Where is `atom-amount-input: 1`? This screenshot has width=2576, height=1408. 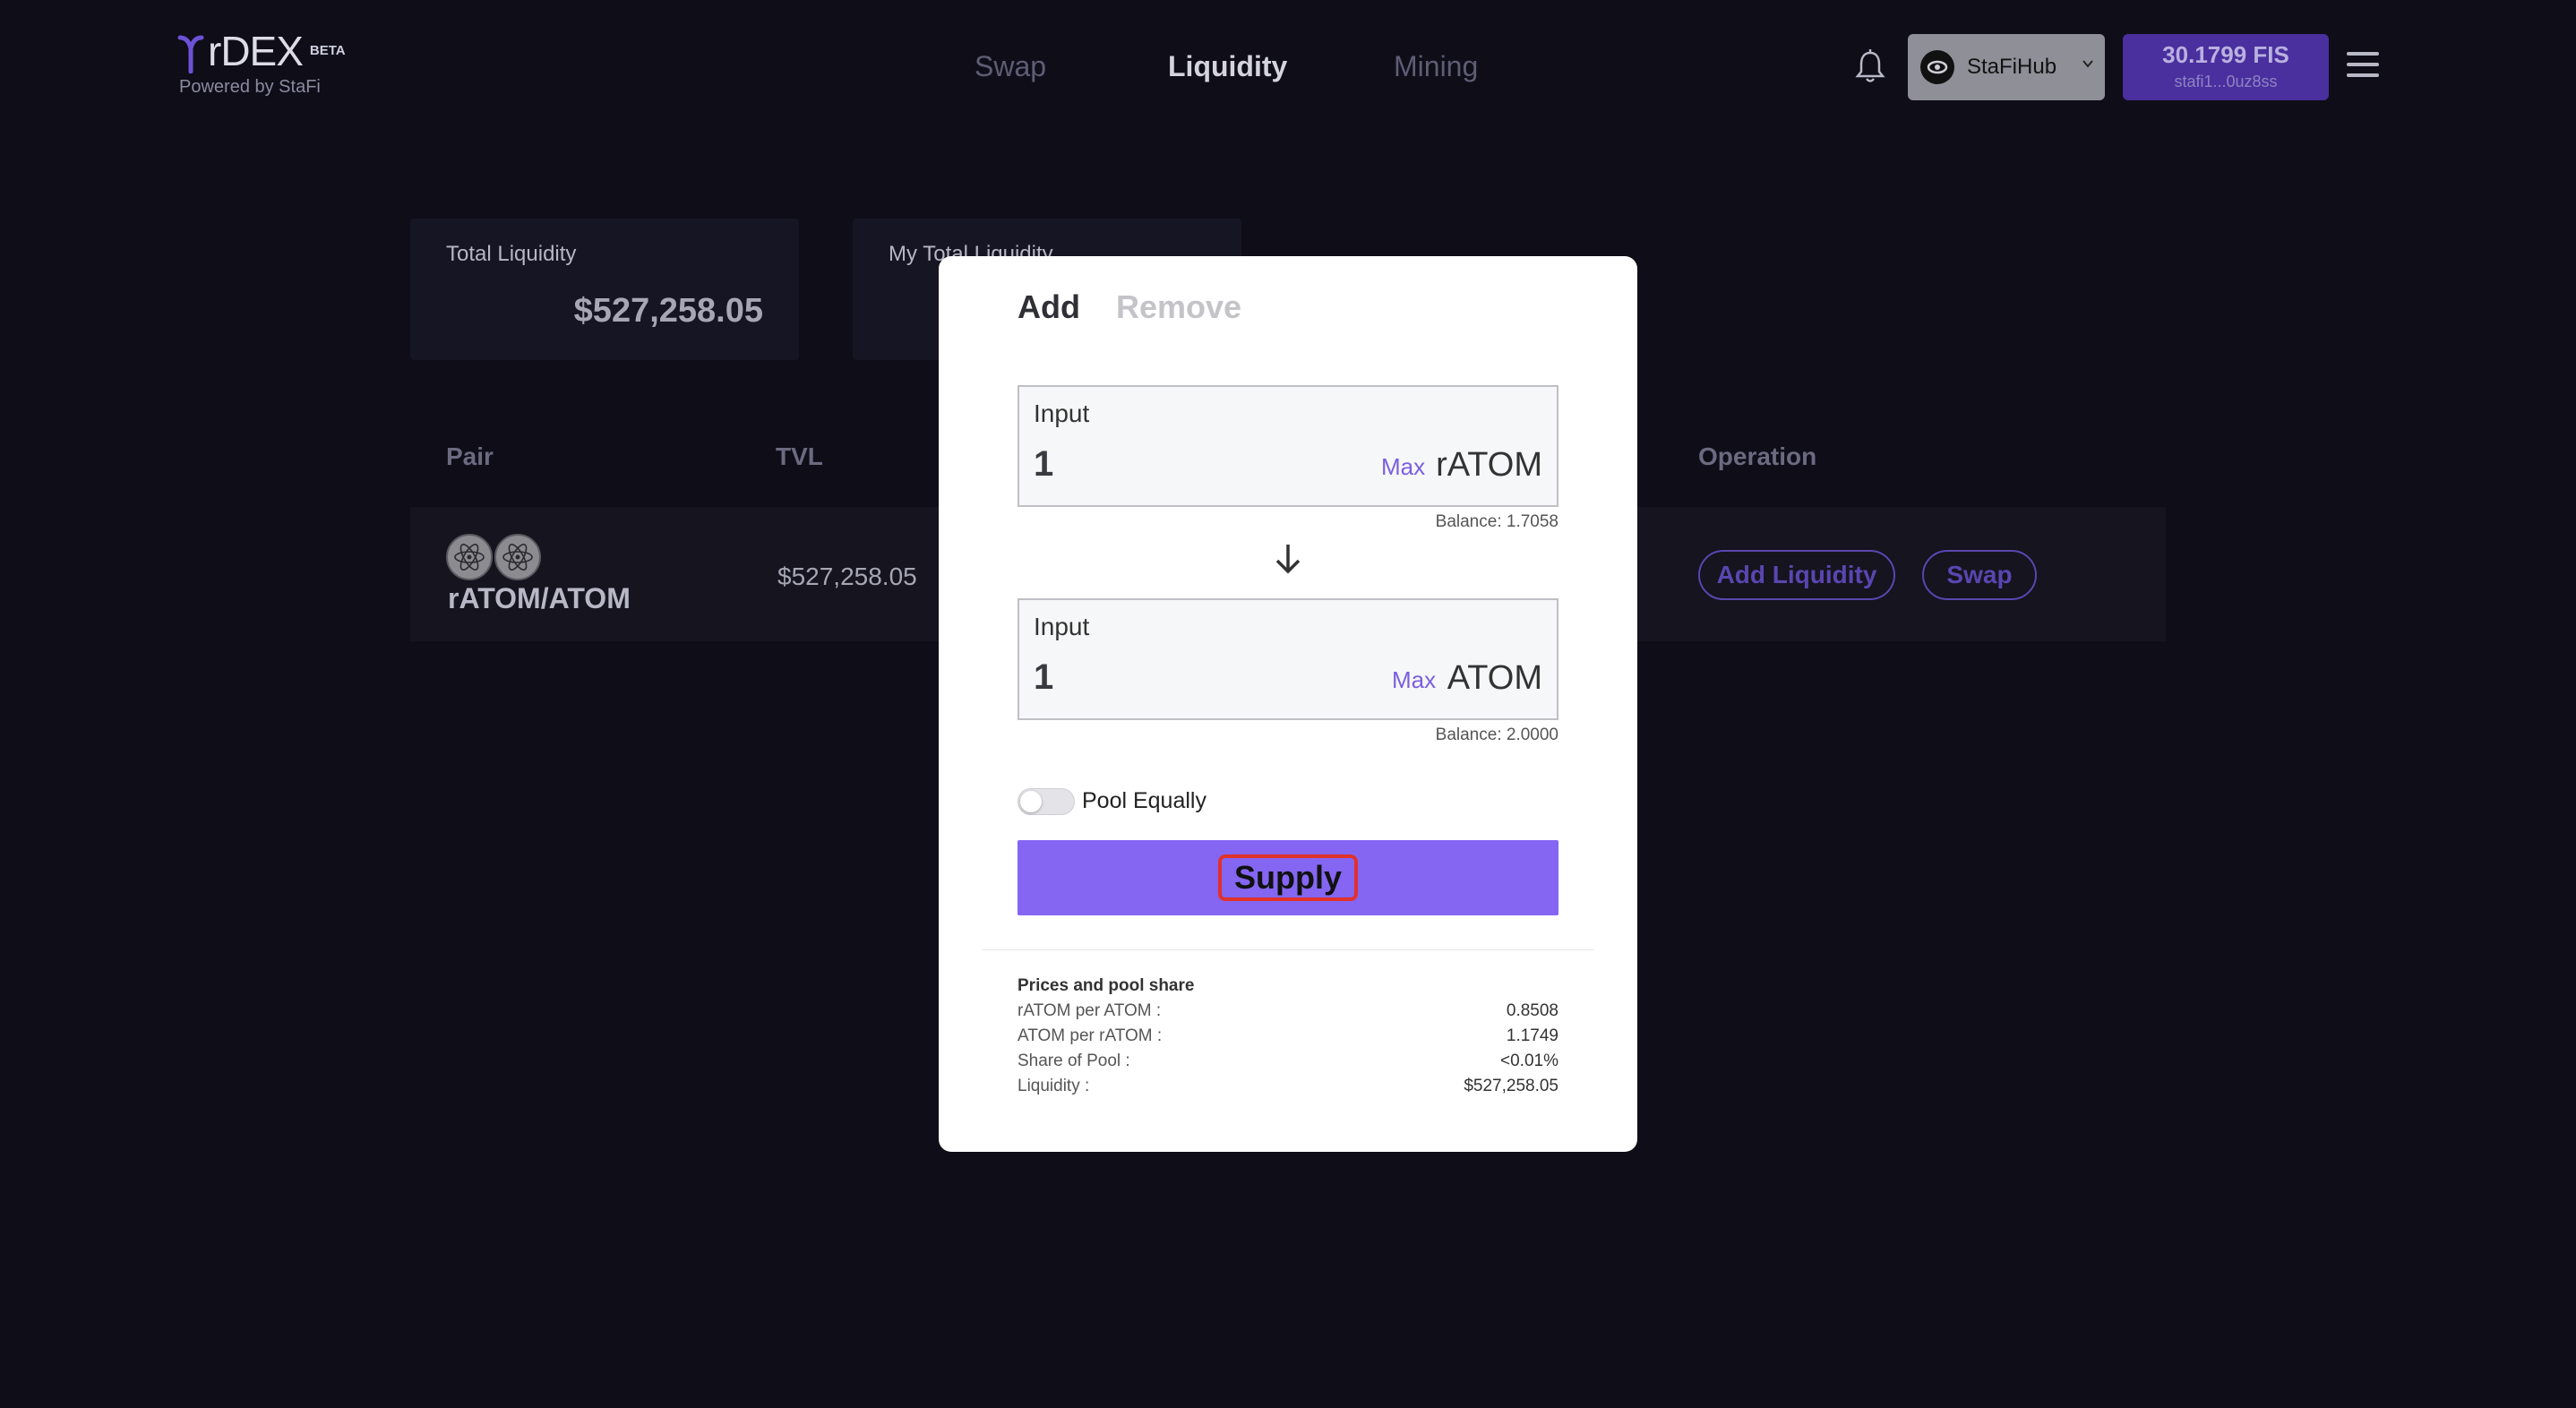
atom-amount-input: 1 is located at coordinates (1043, 677).